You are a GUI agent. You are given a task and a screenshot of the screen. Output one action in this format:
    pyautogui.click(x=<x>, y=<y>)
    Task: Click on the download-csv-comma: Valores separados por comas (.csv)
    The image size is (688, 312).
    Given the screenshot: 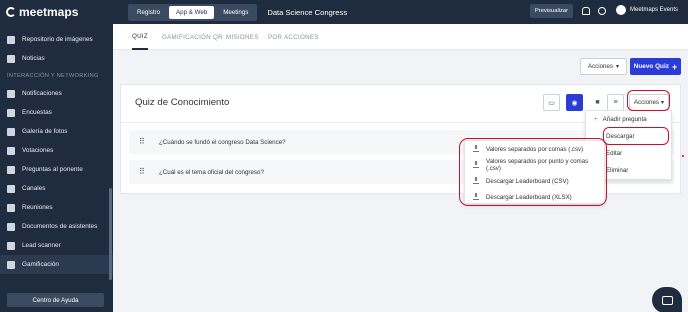 What is the action you would take?
    pyautogui.click(x=534, y=149)
    